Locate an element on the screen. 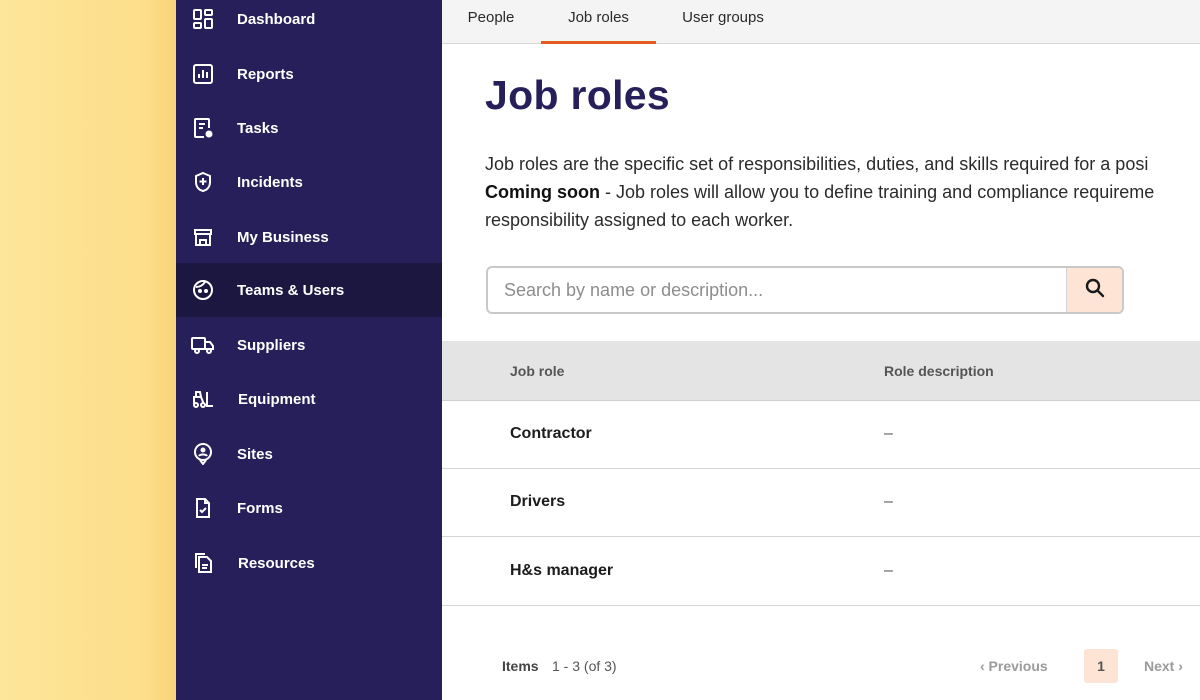 Image resolution: width=1200 pixels, height=700 pixels. documents-icon is located at coordinates (203, 563).